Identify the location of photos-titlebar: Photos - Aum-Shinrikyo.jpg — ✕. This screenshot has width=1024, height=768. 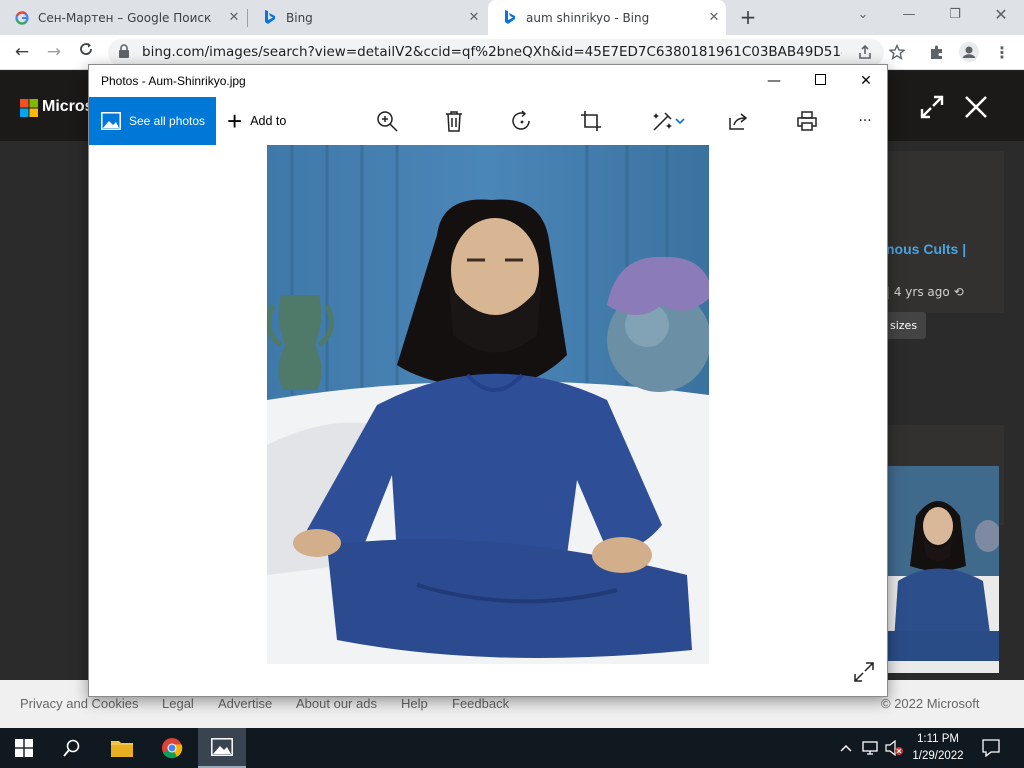
(488, 81).